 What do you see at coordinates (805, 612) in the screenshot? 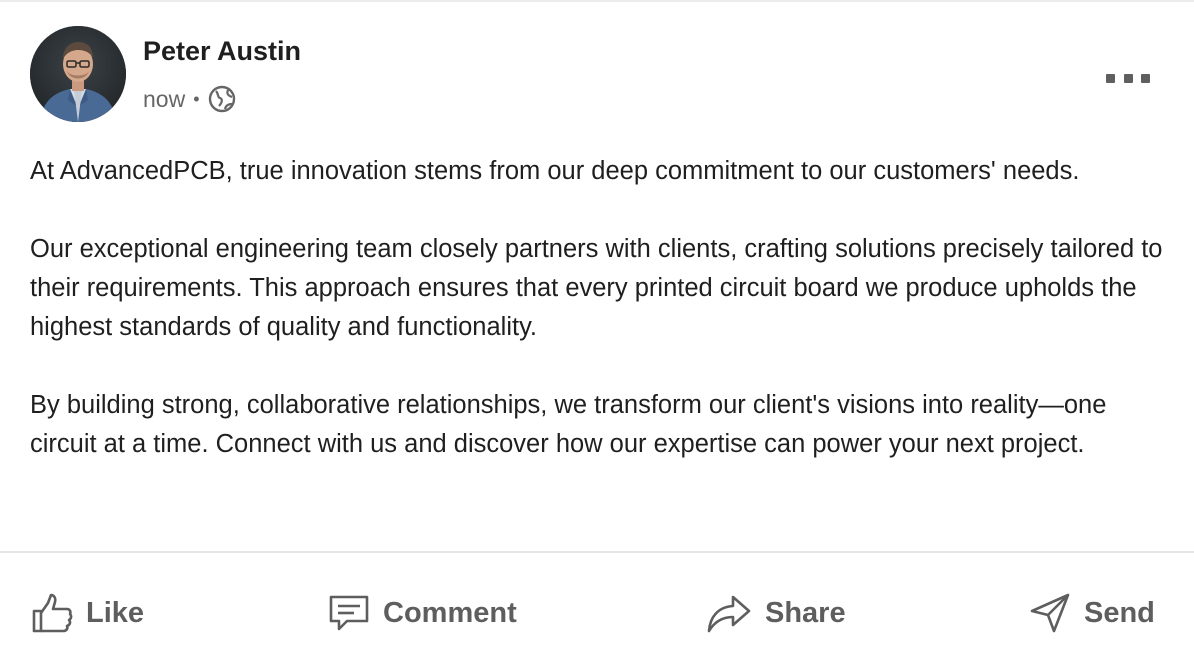
I see `share-label: Share` at bounding box center [805, 612].